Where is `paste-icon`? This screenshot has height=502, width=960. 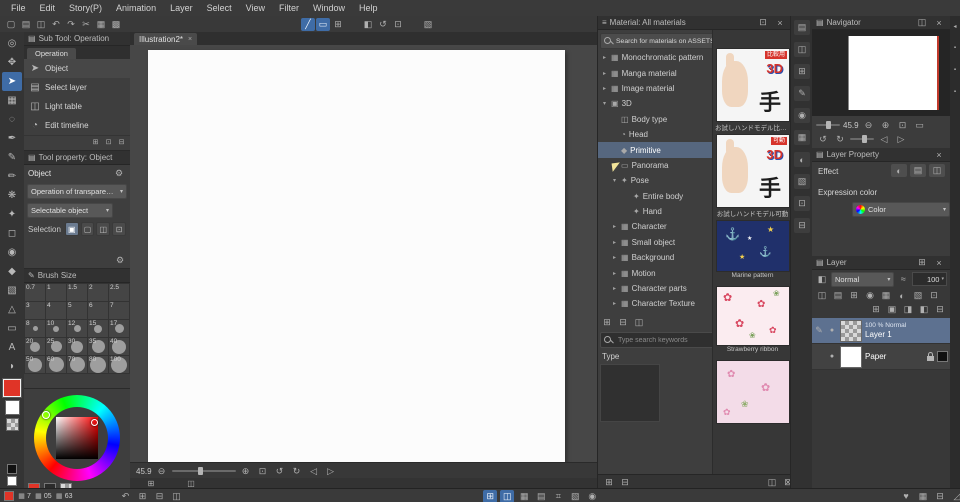
paste-icon is located at coordinates (116, 24).